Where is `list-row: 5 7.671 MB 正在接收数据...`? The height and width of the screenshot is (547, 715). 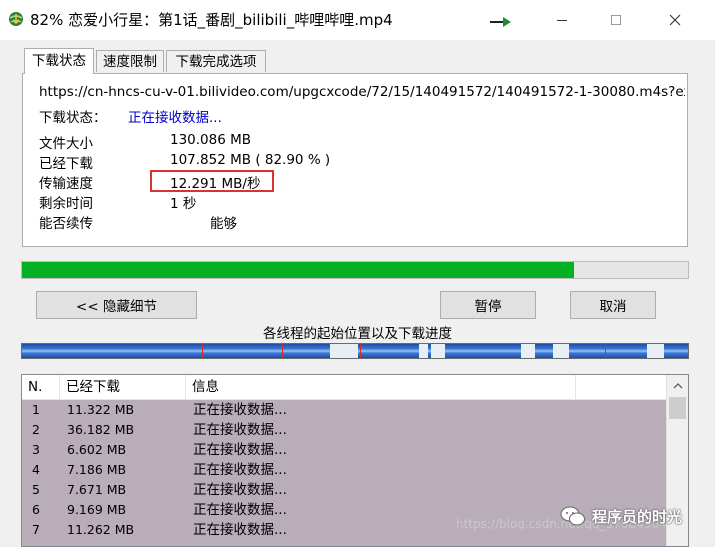
list-row: 5 7.671 MB 正在接收数据... is located at coordinates (344, 490).